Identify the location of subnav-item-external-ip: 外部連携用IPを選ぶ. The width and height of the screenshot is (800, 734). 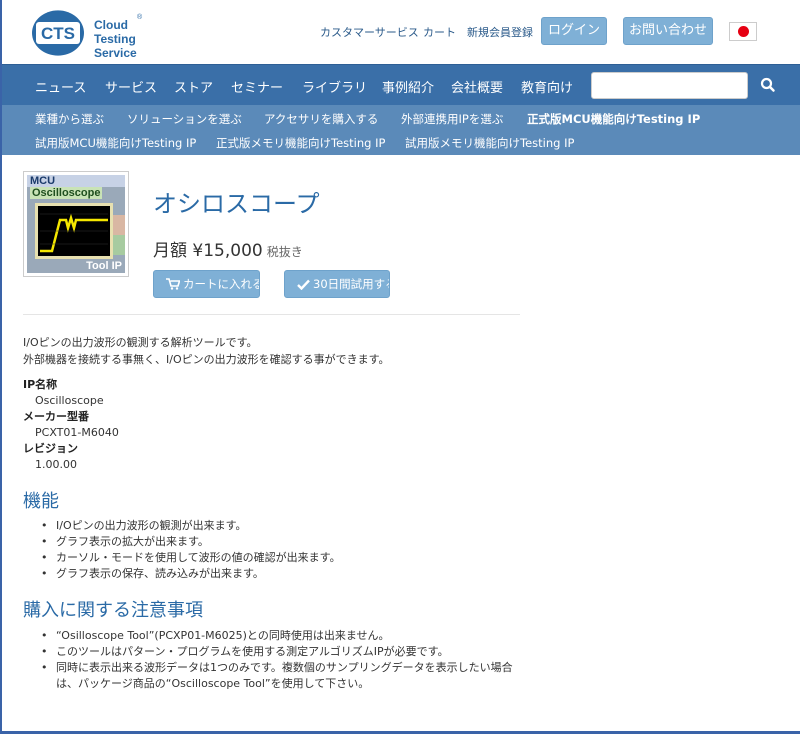
(452, 119).